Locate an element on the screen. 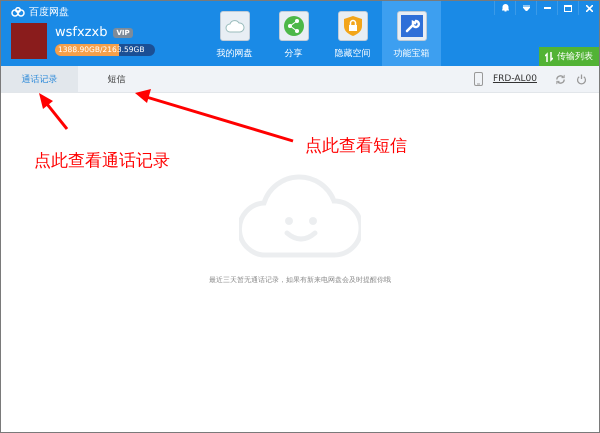 This screenshot has width=600, height=433. minimize-icon is located at coordinates (547, 8).